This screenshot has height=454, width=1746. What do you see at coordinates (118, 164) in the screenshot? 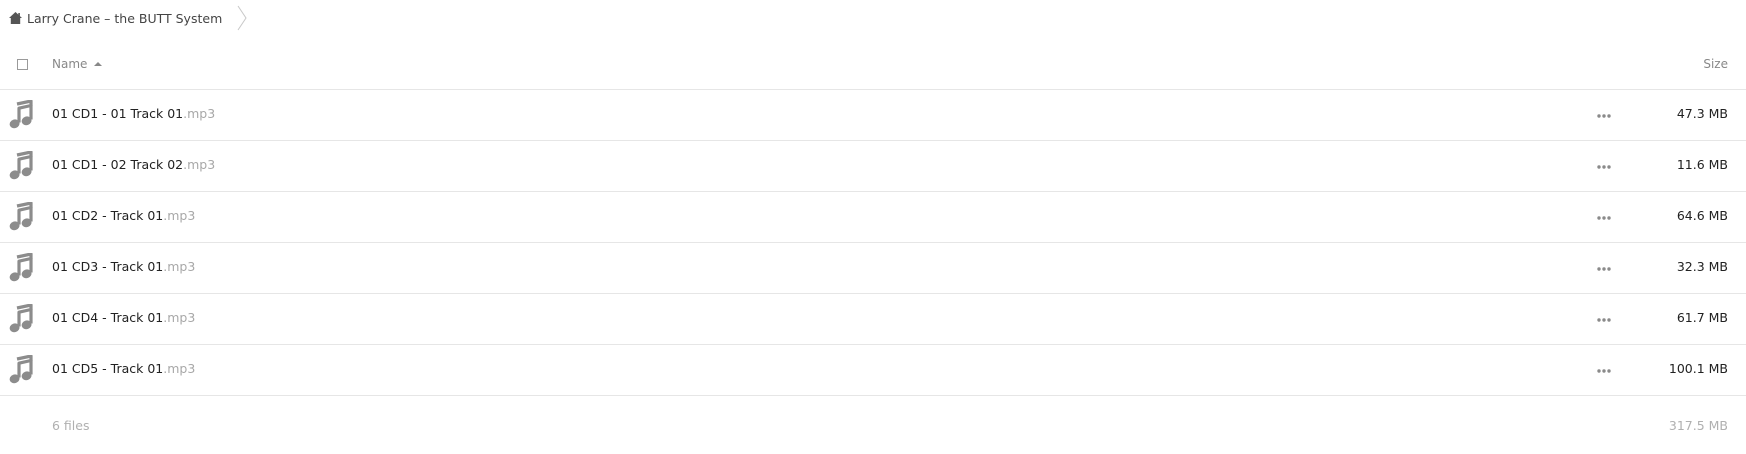
I see `file-basename: 01 CD1 - 02 Track 02` at bounding box center [118, 164].